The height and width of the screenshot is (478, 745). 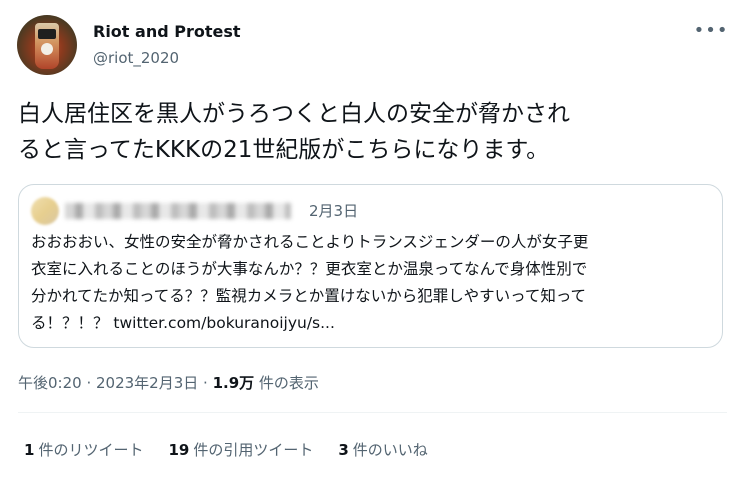 What do you see at coordinates (179, 450) in the screenshot?
I see `quotes-count: 19` at bounding box center [179, 450].